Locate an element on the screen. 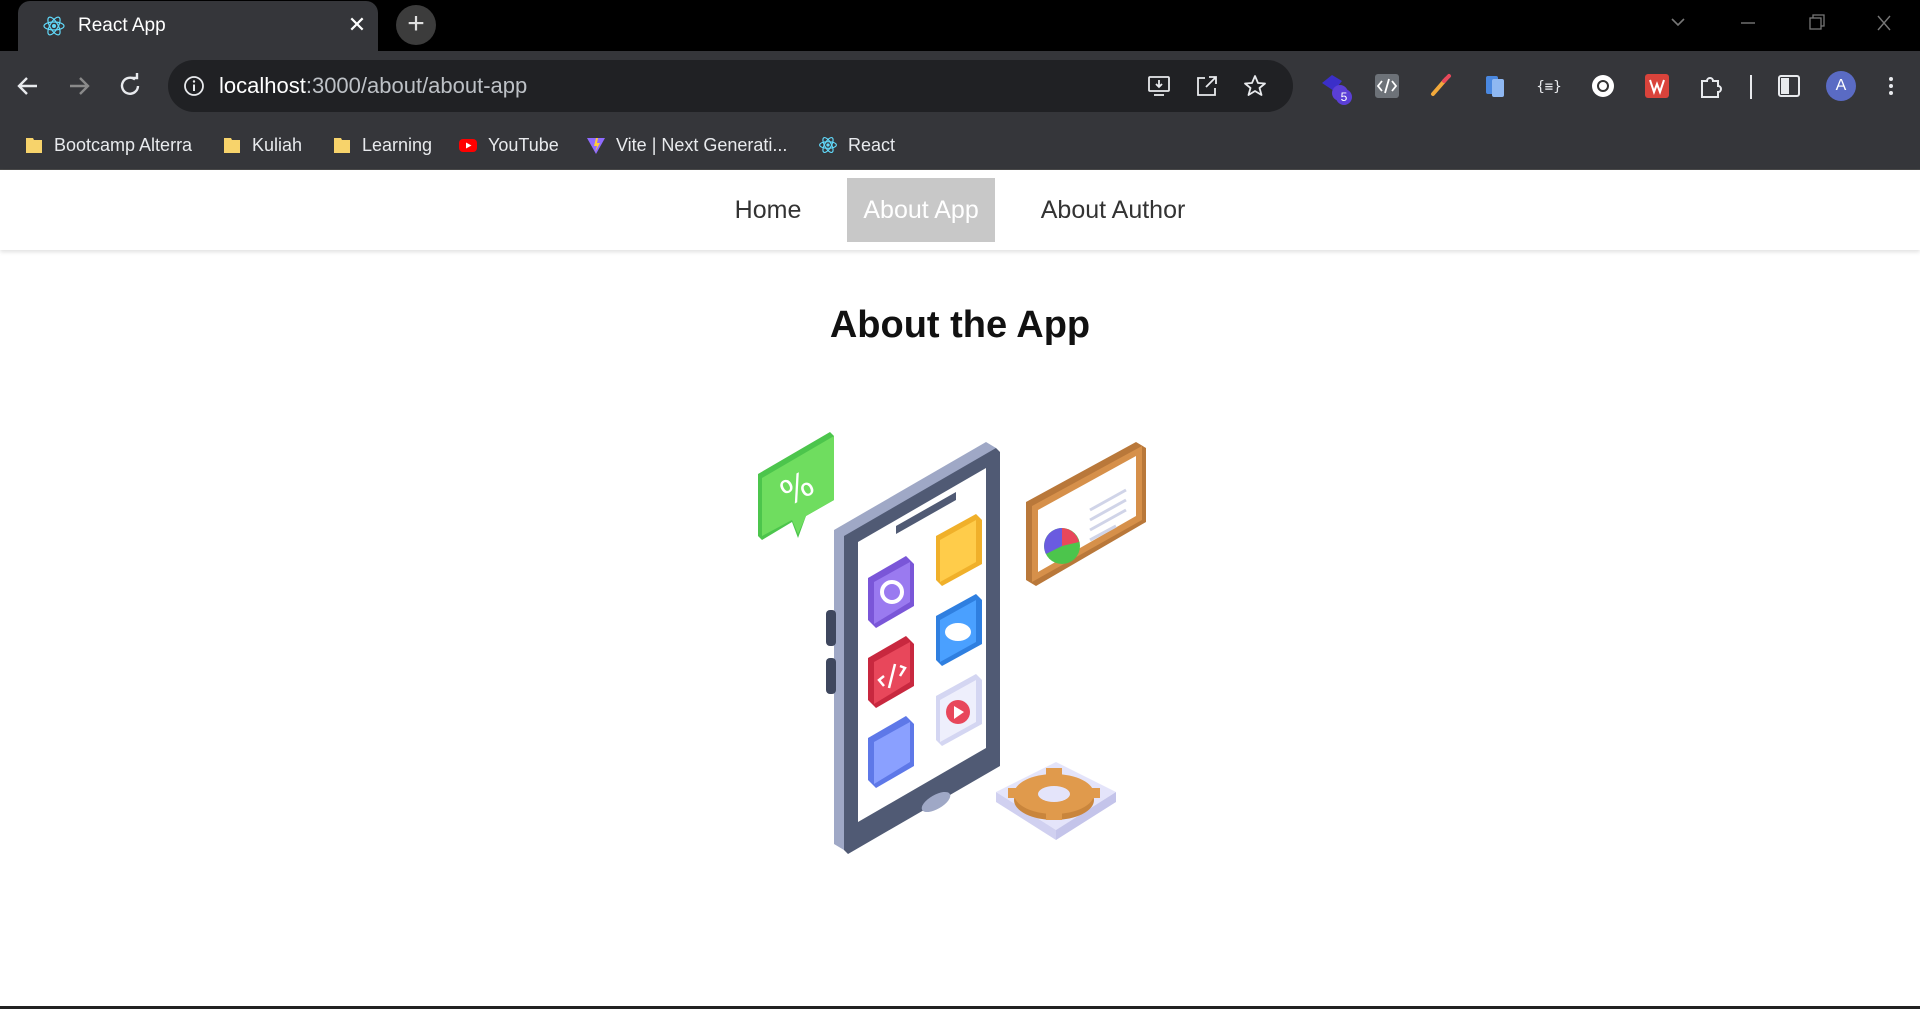 This screenshot has height=1009, width=1920. forward-arrow-icon is located at coordinates (79, 86).